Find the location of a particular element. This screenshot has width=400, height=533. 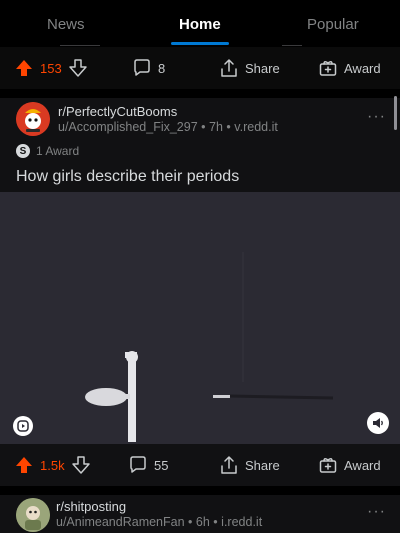

comments-button: 55 is located at coordinates (148, 465).